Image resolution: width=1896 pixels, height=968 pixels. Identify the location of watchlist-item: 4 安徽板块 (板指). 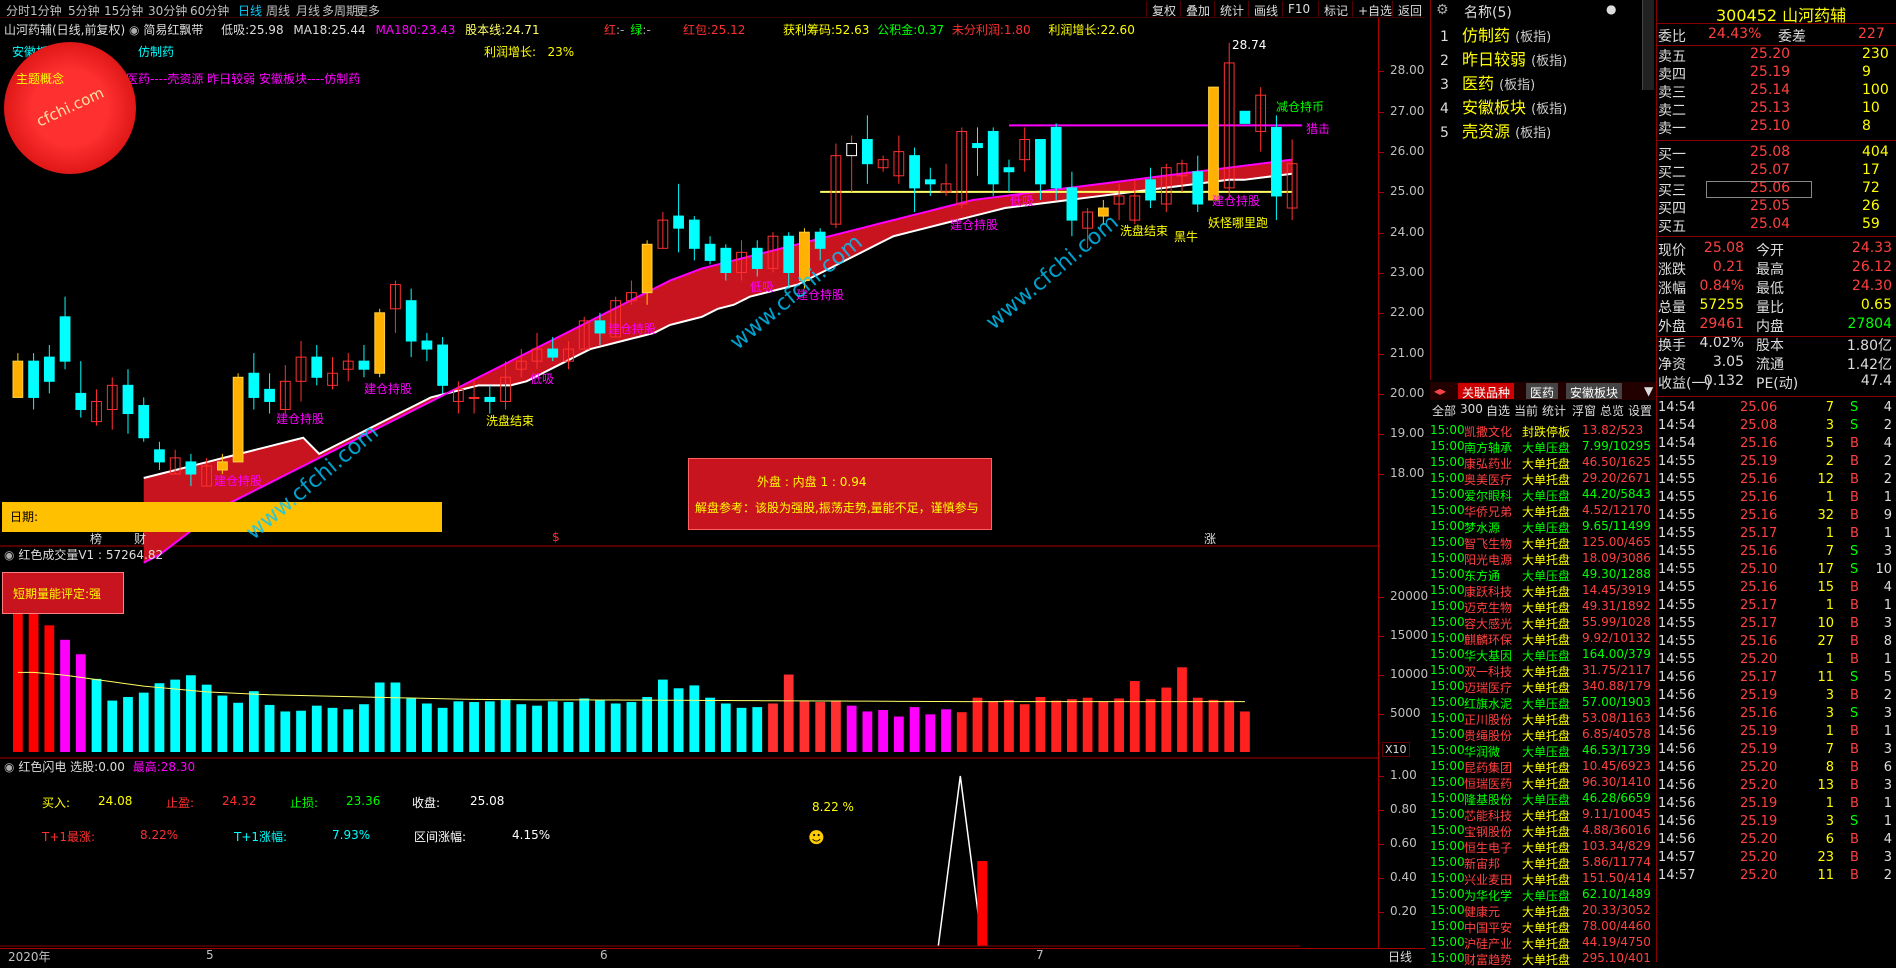
(1503, 106).